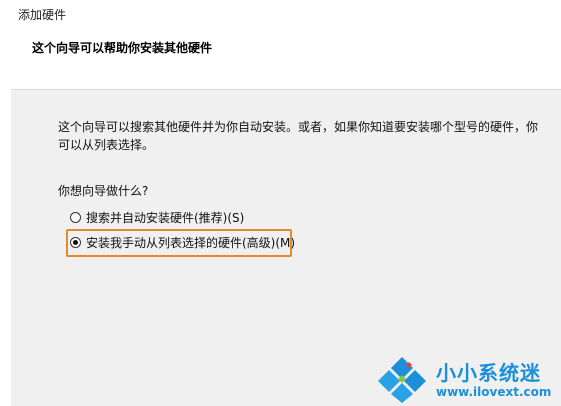 This screenshot has height=406, width=561. I want to click on radio-option-auto-search: 搜索并自动安装硬件(推荐)(S), so click(157, 217).